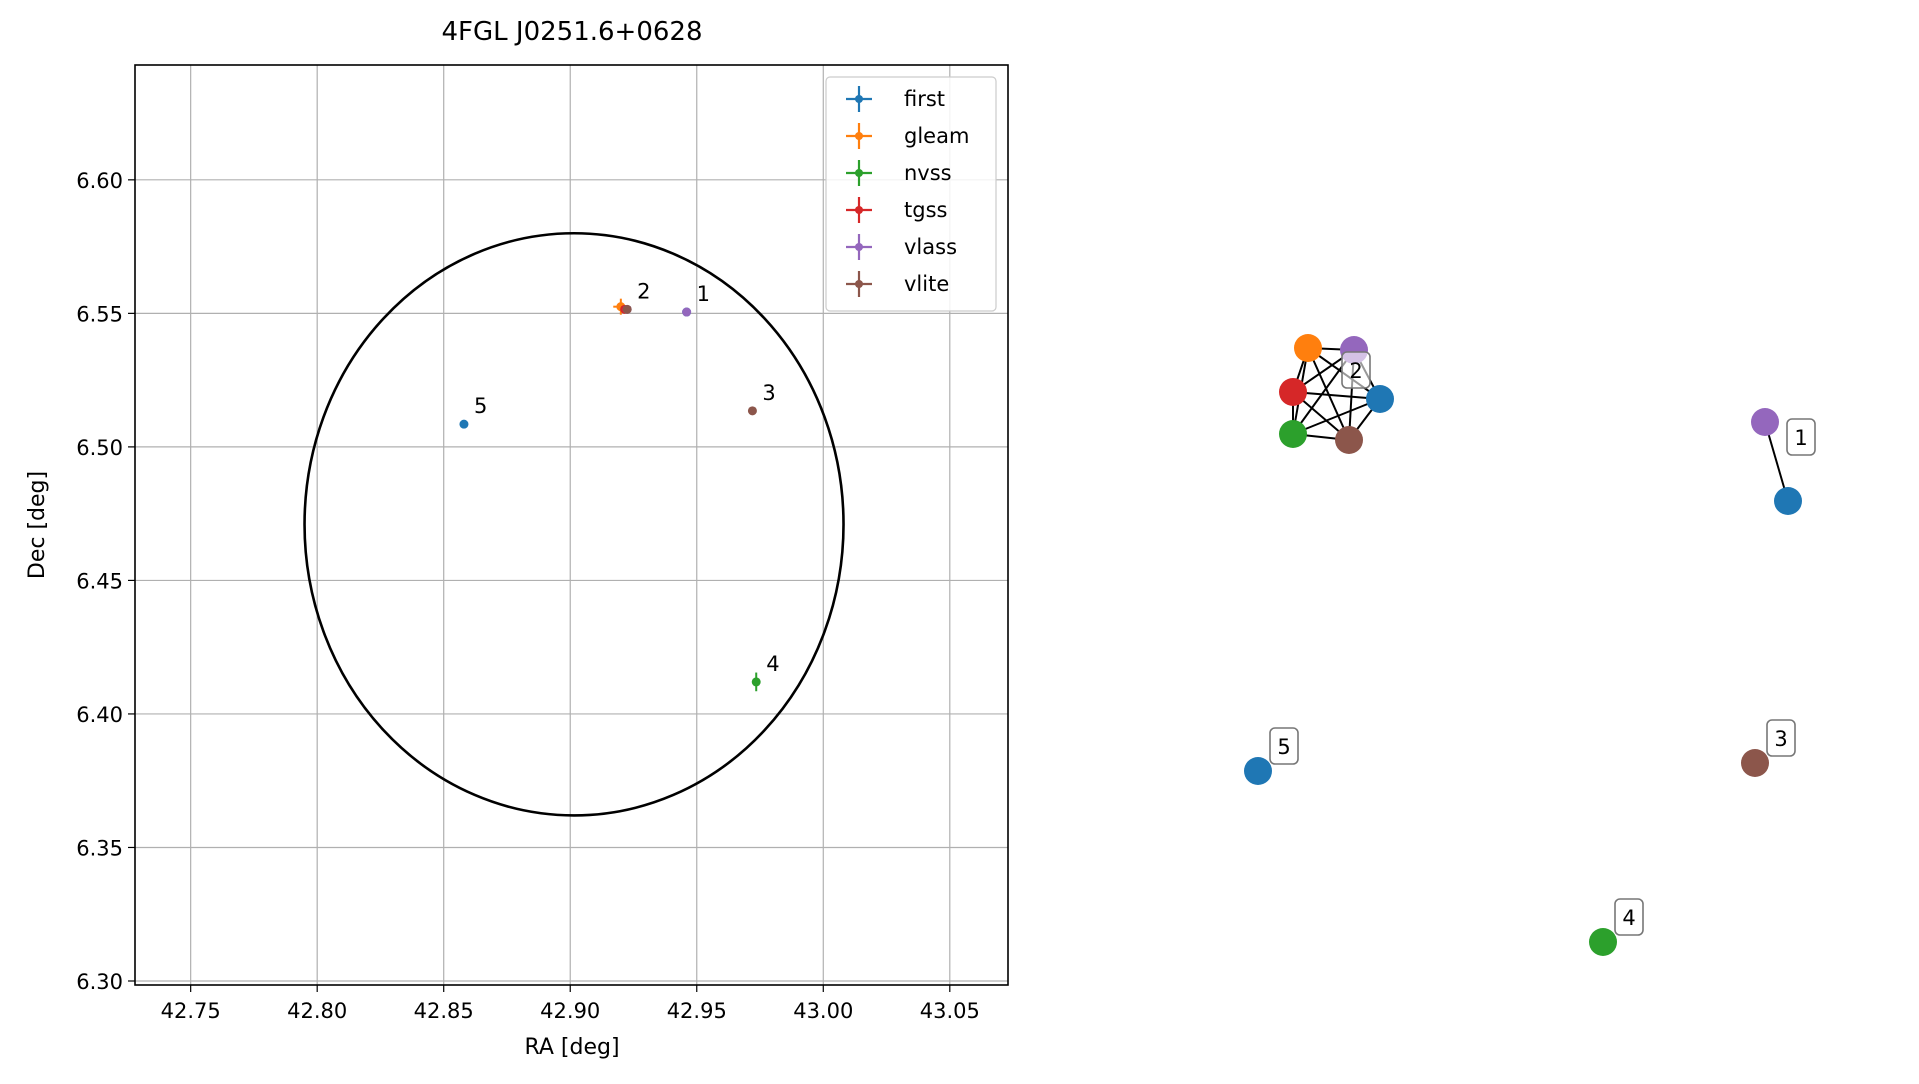  Describe the element at coordinates (571, 1047) in the screenshot. I see `x-axis-label: RA [deg]` at that location.